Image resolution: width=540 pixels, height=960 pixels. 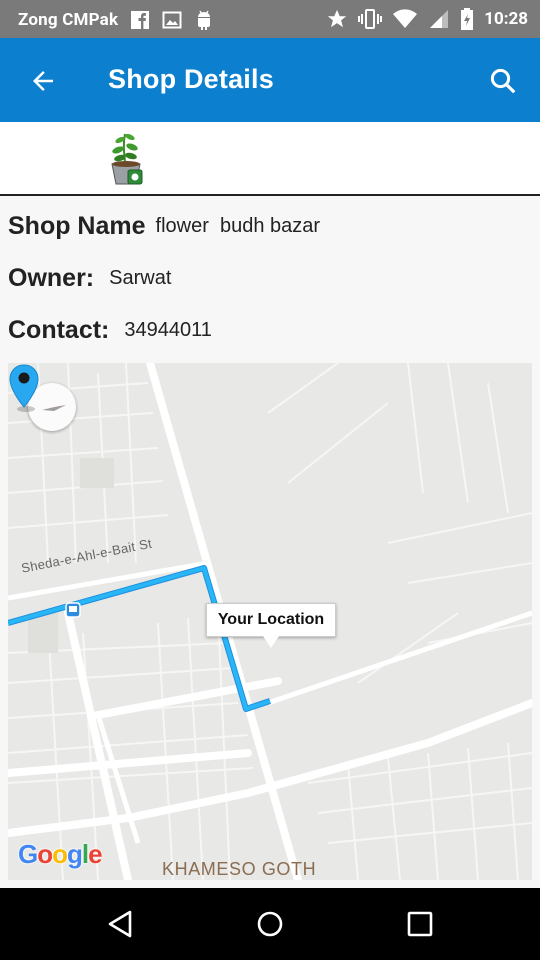 I want to click on google-attribution: Google, so click(x=60, y=854).